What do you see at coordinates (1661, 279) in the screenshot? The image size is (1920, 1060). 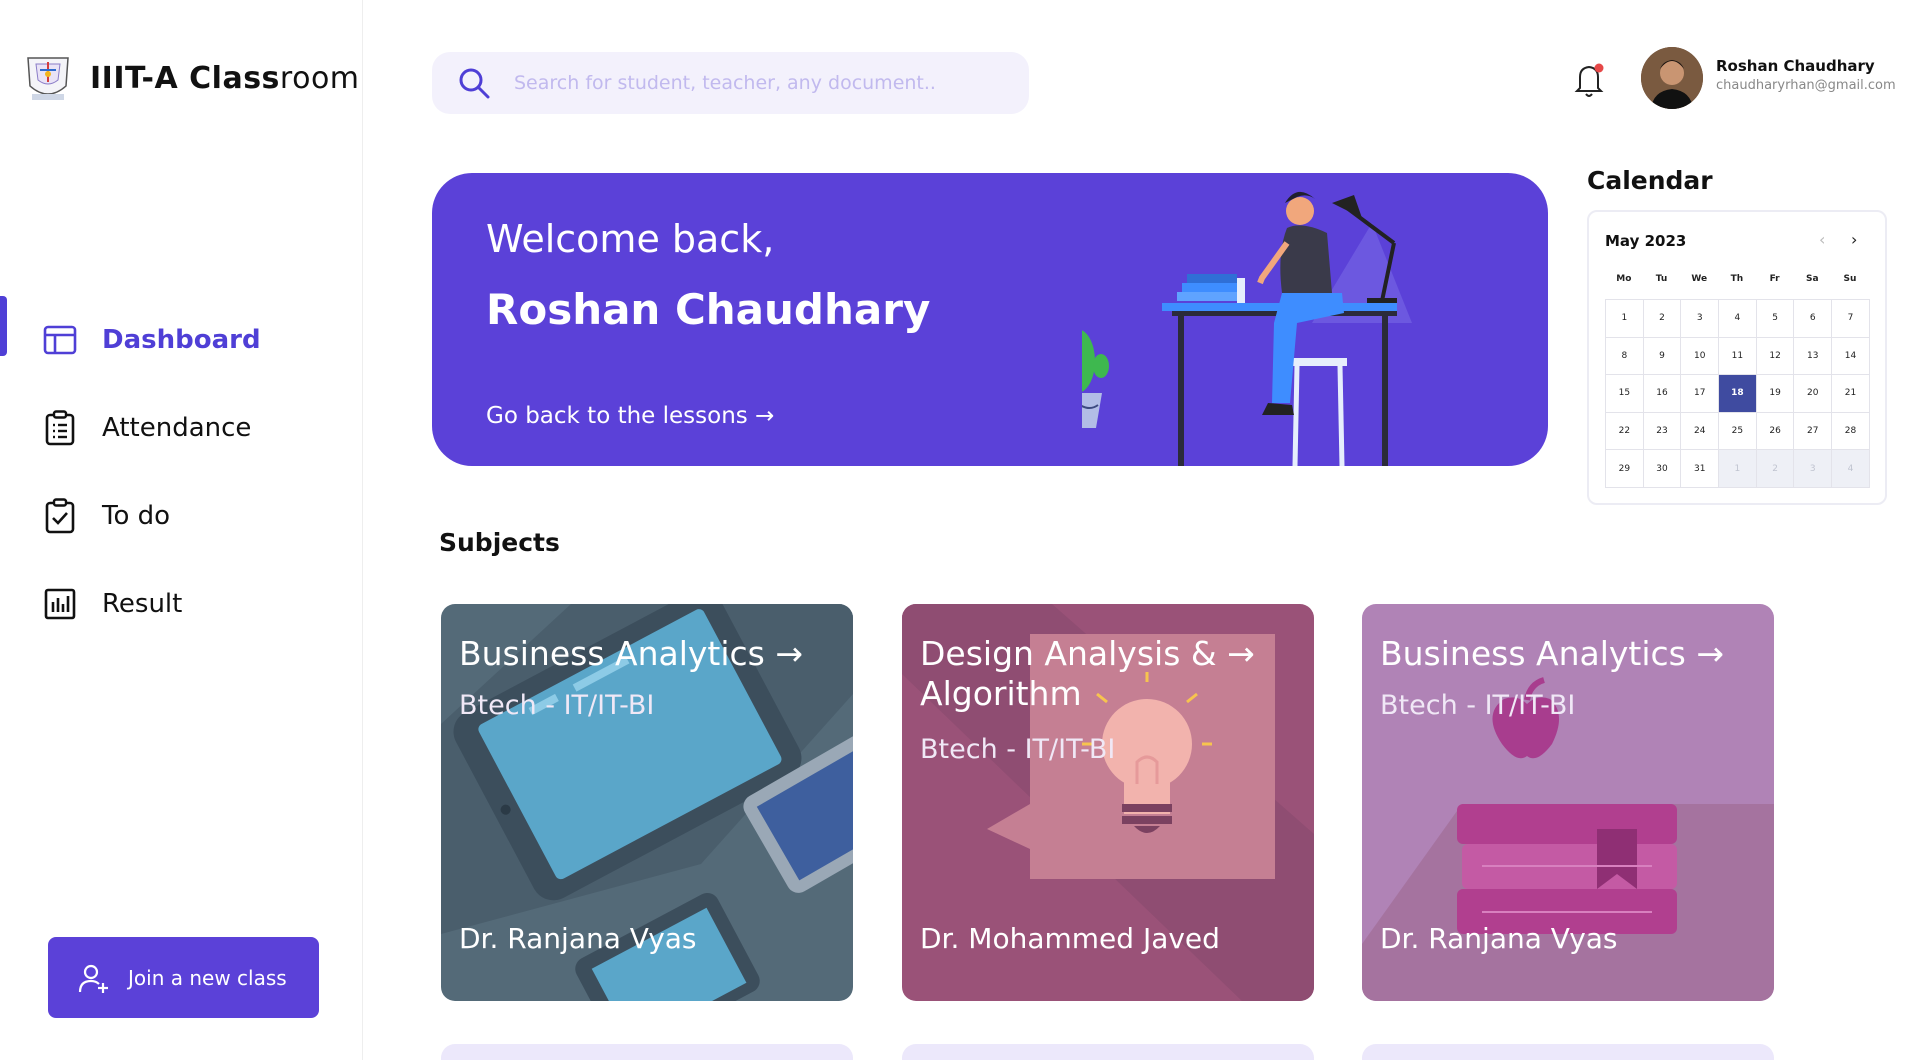 I see `calendar-weekday: Tu` at bounding box center [1661, 279].